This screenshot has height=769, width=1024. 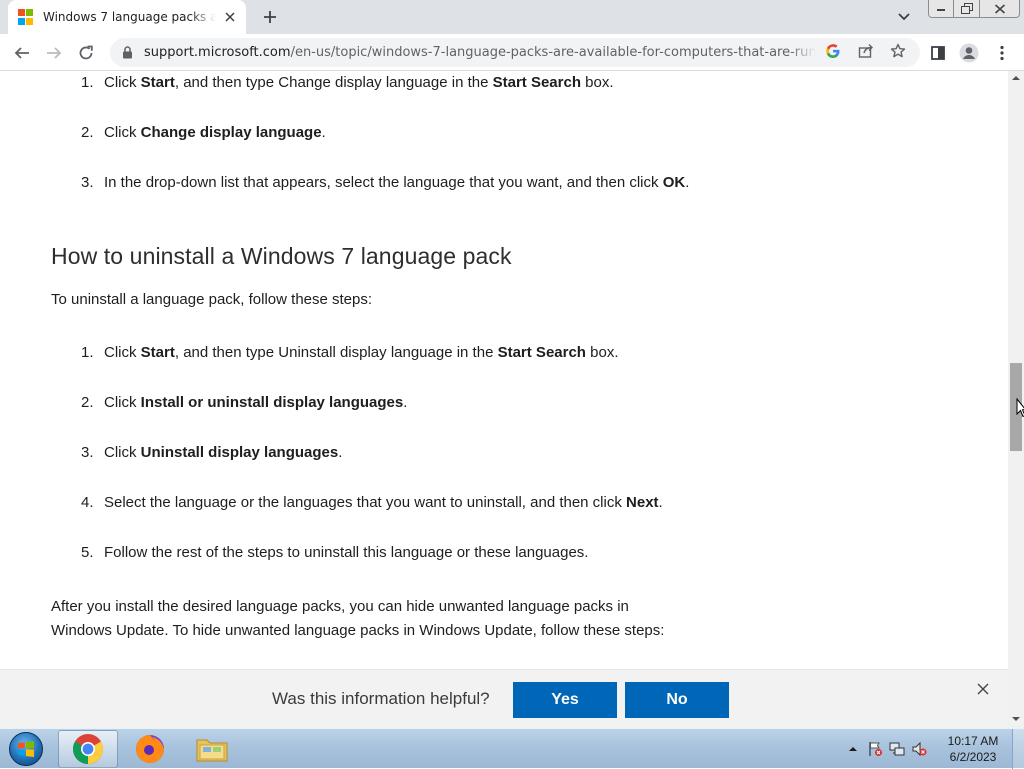 What do you see at coordinates (875, 749) in the screenshot?
I see `action-center-flag-icon` at bounding box center [875, 749].